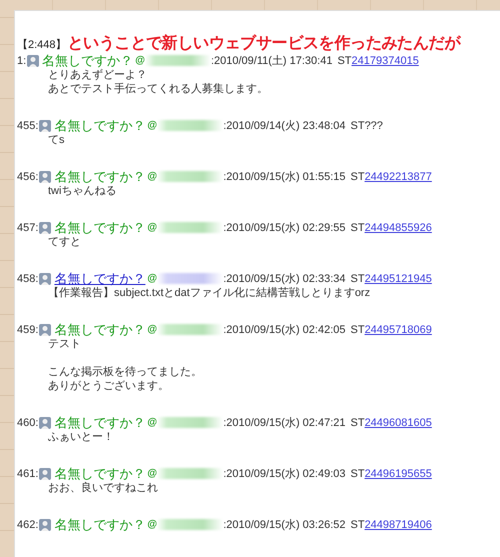  I want to click on post-date: :2010/09/15(水) 01:55:15, so click(284, 177).